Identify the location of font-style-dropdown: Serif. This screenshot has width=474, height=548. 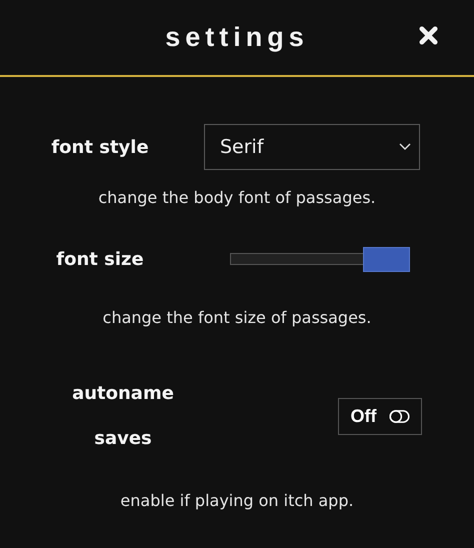
(312, 147).